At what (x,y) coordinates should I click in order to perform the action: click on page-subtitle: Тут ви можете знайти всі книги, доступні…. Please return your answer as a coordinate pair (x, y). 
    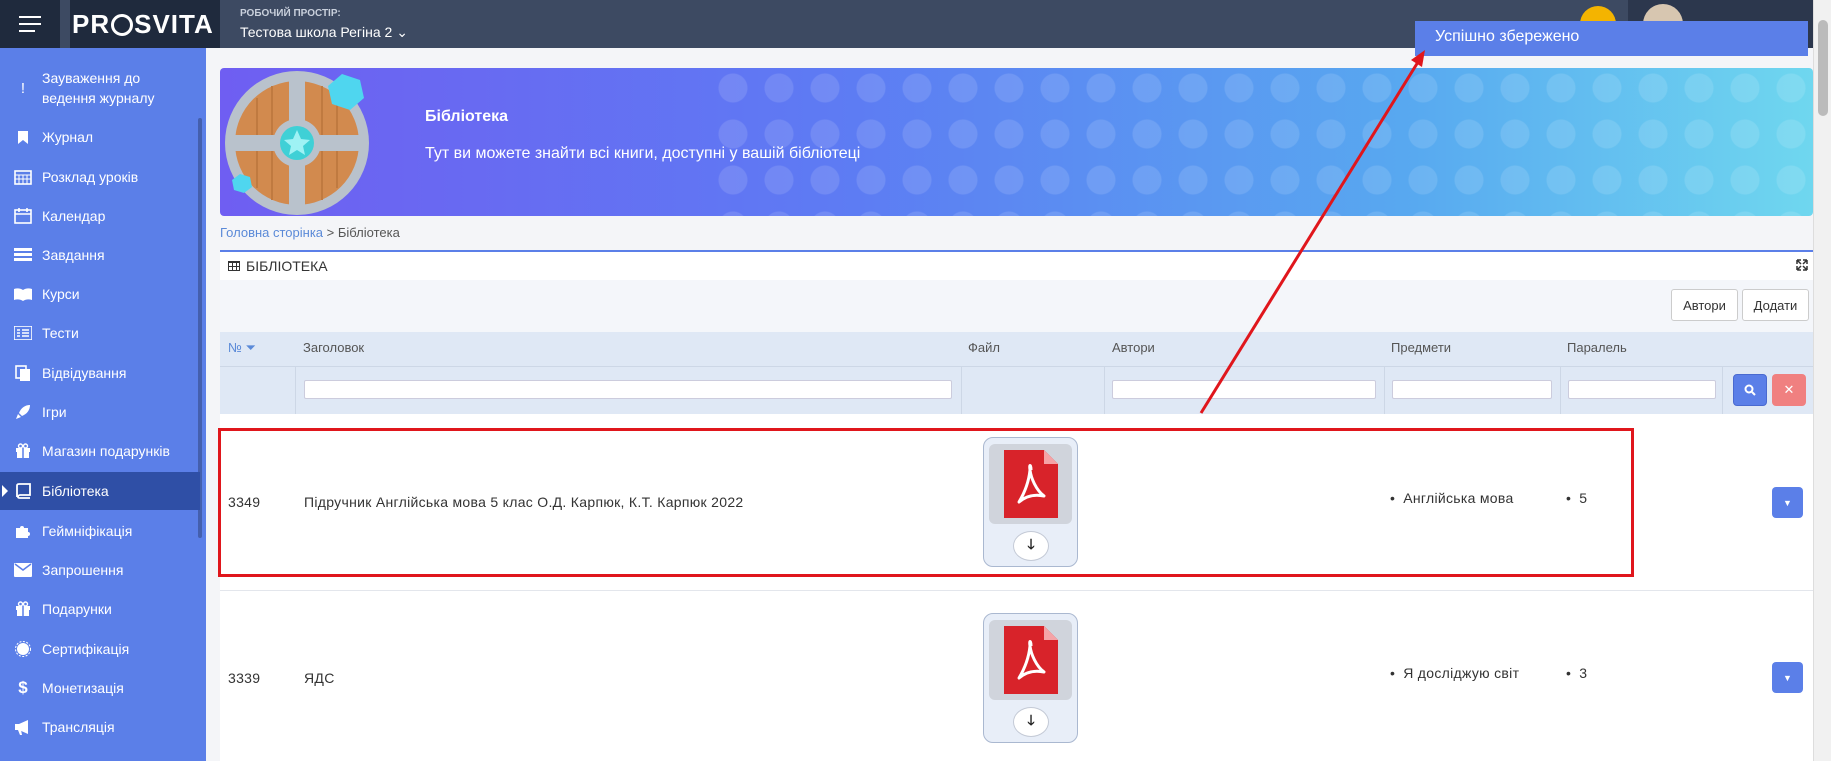
    Looking at the image, I should click on (643, 153).